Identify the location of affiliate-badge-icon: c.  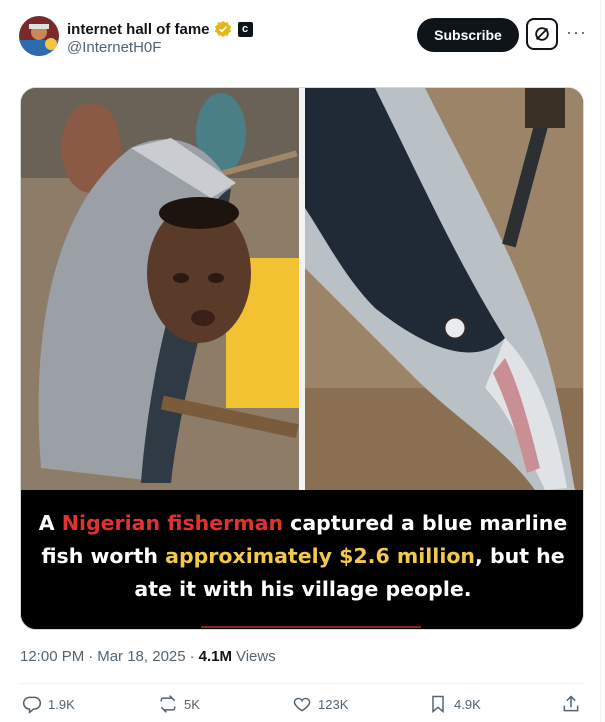
(245, 29).